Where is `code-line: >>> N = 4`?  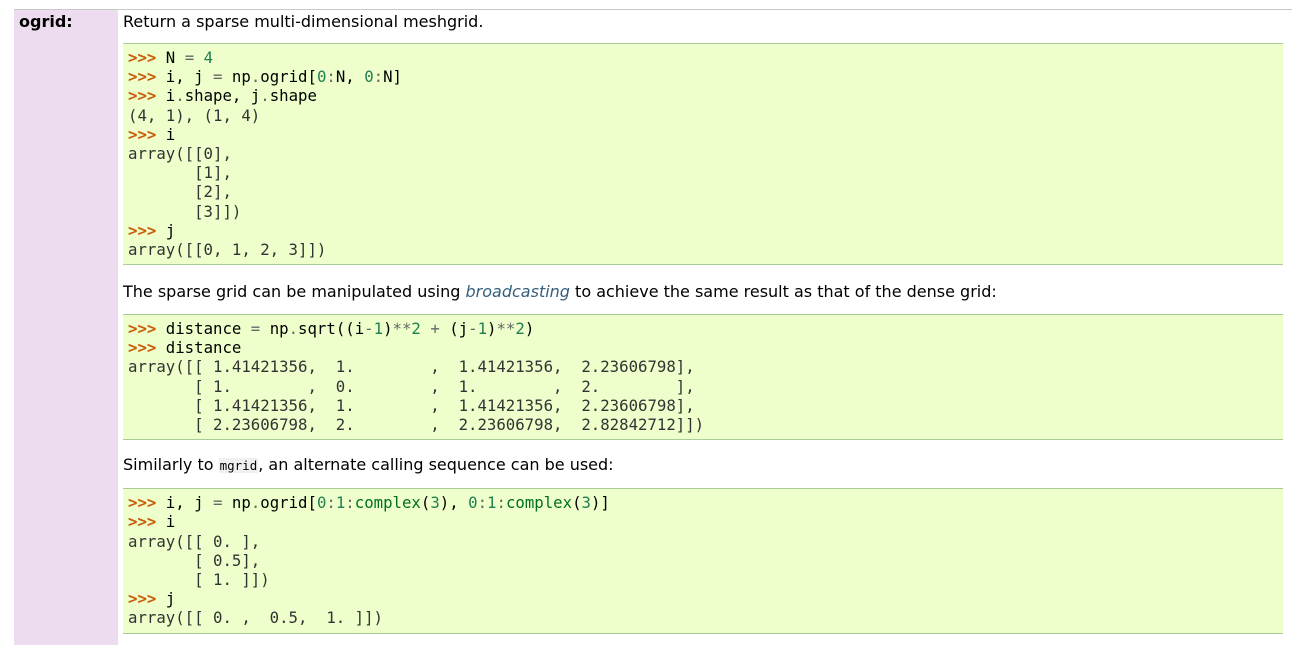
code-line: >>> N = 4 is located at coordinates (171, 57).